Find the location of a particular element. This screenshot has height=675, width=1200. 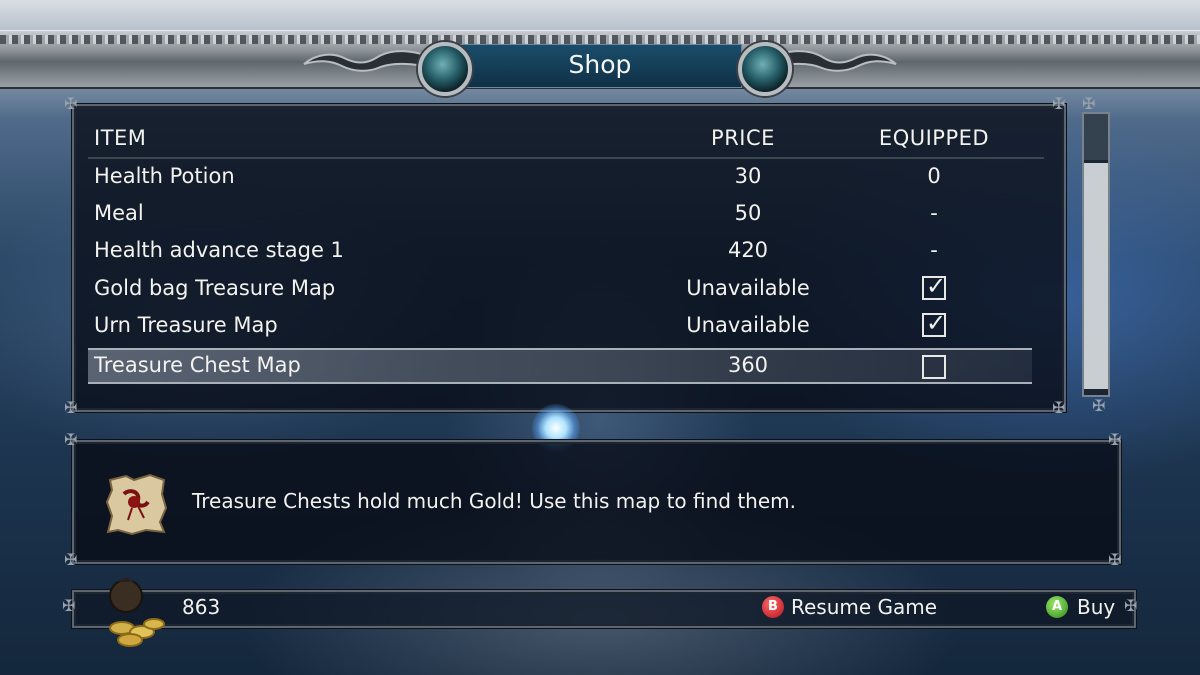

item-equipped: 0 is located at coordinates (934, 176).